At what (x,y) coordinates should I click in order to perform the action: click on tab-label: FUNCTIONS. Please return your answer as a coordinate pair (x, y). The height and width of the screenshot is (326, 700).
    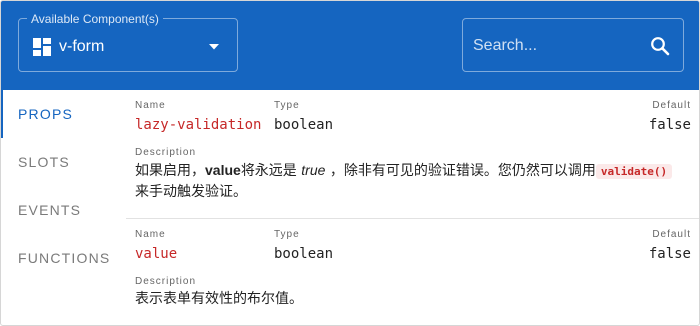
    Looking at the image, I should click on (64, 258).